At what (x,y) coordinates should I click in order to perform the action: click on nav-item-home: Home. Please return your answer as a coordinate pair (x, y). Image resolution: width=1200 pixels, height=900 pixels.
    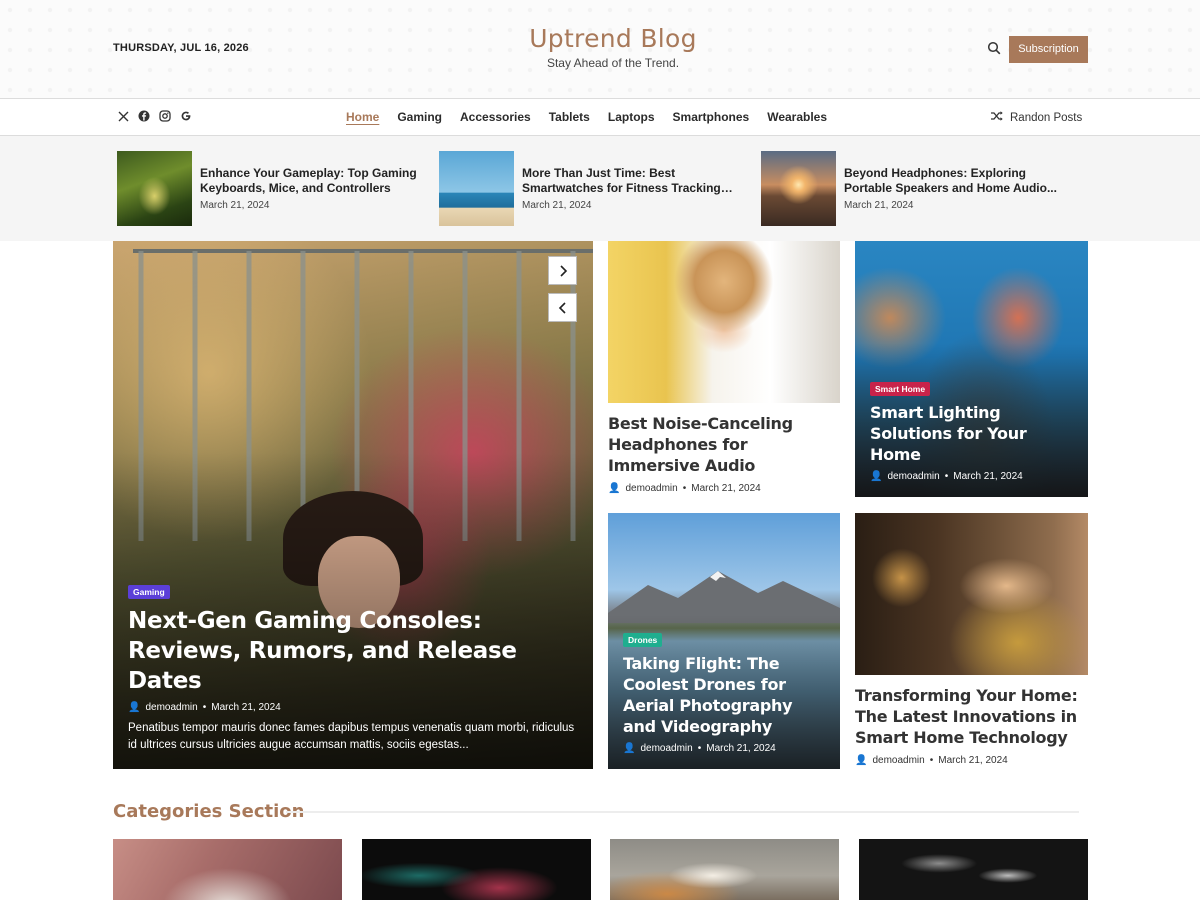
    Looking at the image, I should click on (362, 117).